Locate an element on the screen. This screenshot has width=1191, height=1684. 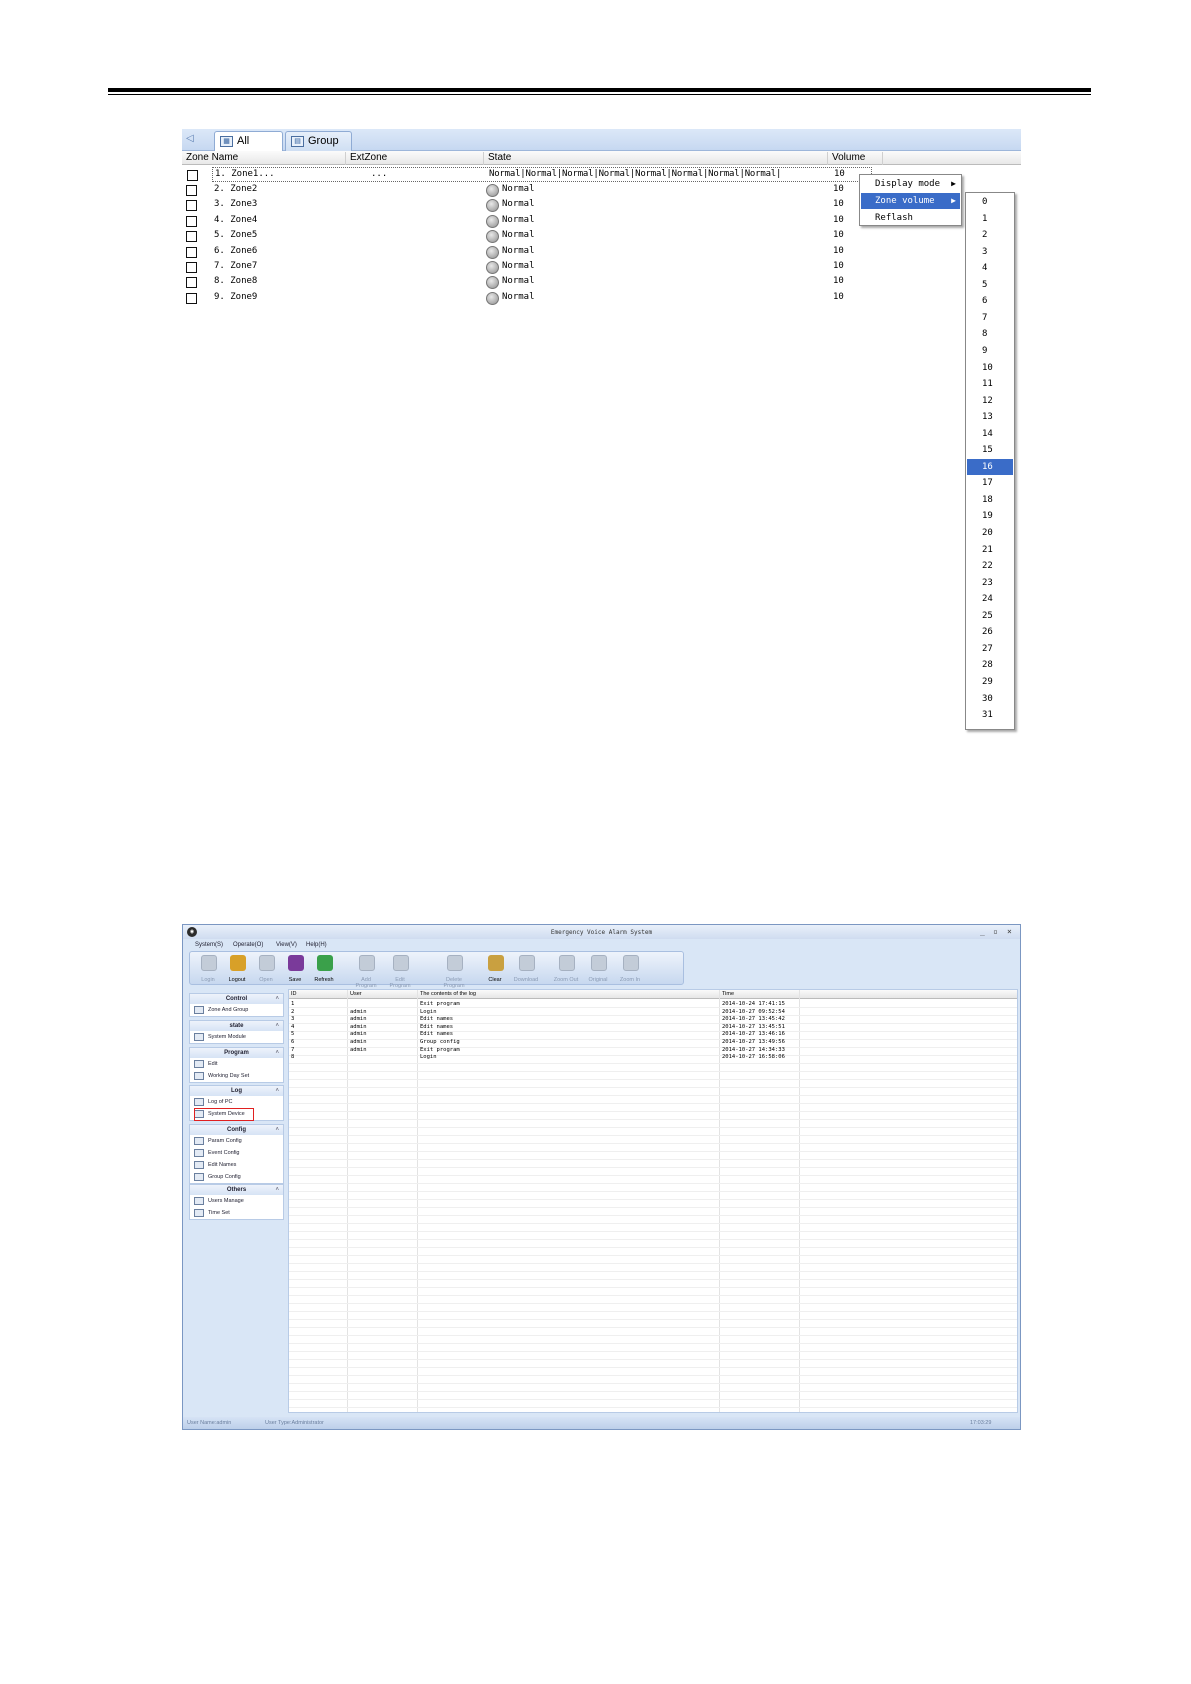
volume-option: 31 is located at coordinates (990, 715).